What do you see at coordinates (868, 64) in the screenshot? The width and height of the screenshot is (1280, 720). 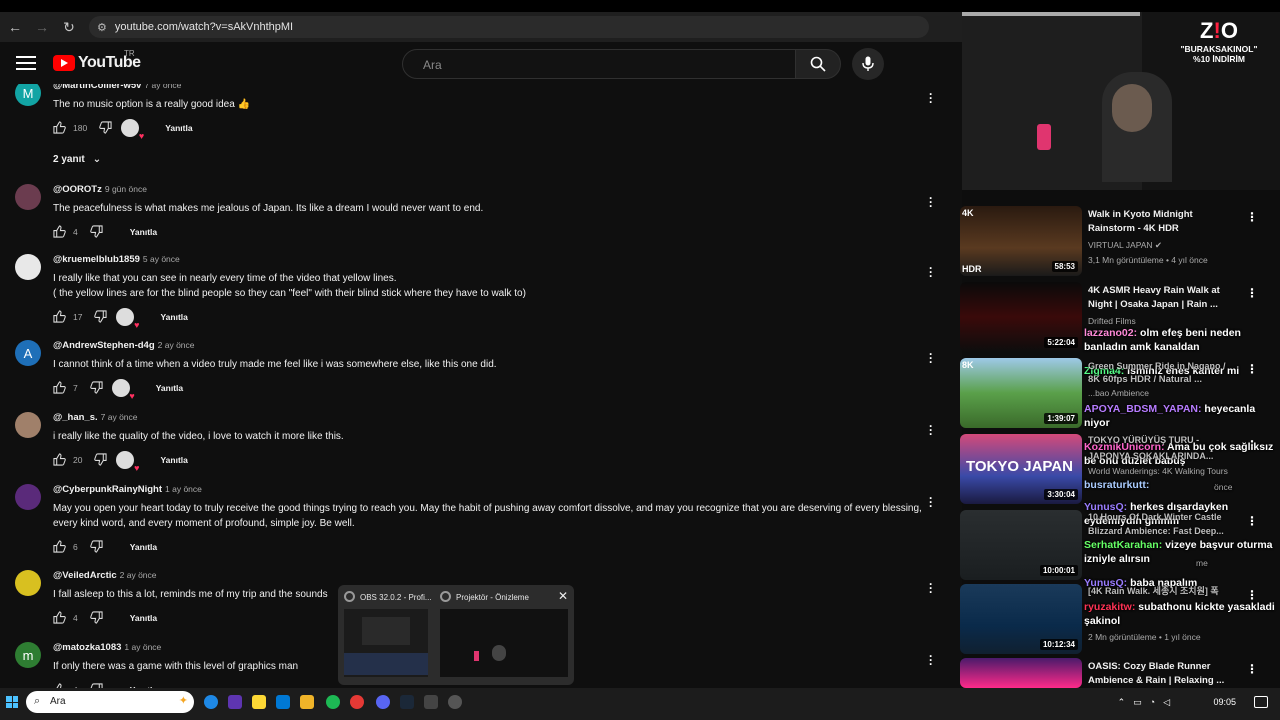 I see `voice-search-button` at bounding box center [868, 64].